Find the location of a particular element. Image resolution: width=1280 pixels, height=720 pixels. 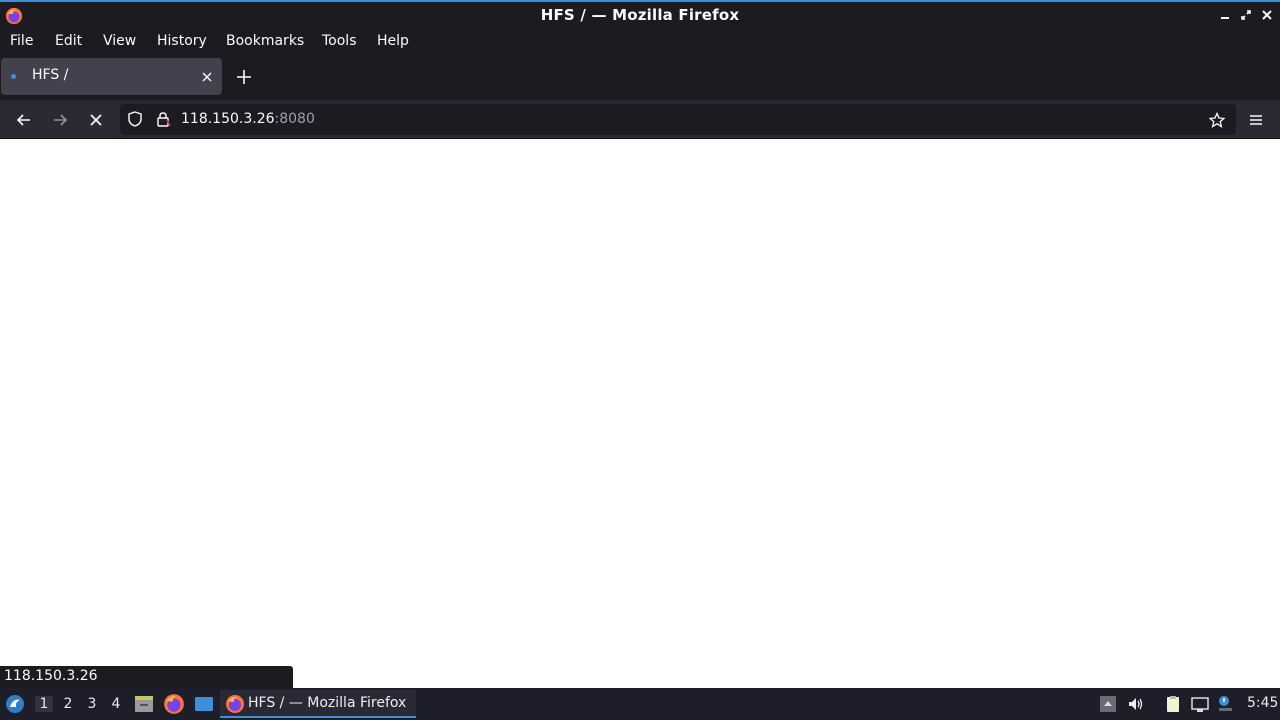

stop-button is located at coordinates (96, 120).